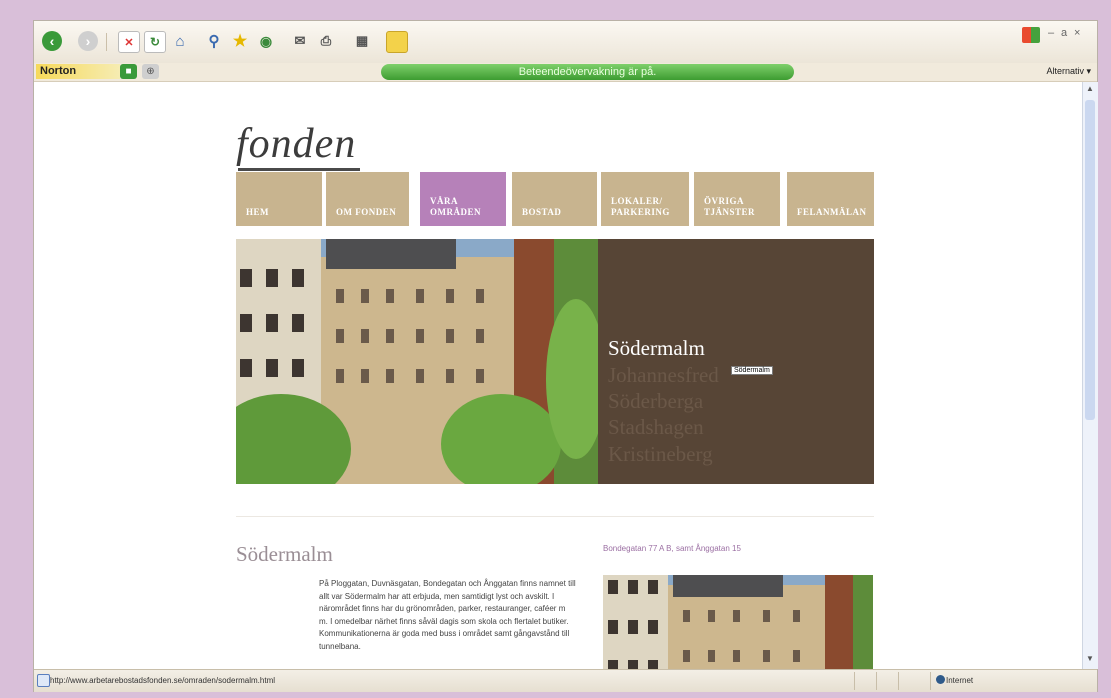  I want to click on internet-zone-icon, so click(940, 679).